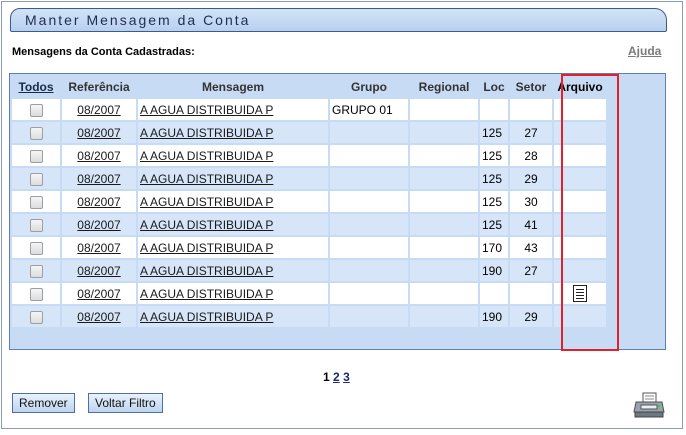 This screenshot has height=435, width=686. What do you see at coordinates (494, 86) in the screenshot?
I see `header-loc: Loc` at bounding box center [494, 86].